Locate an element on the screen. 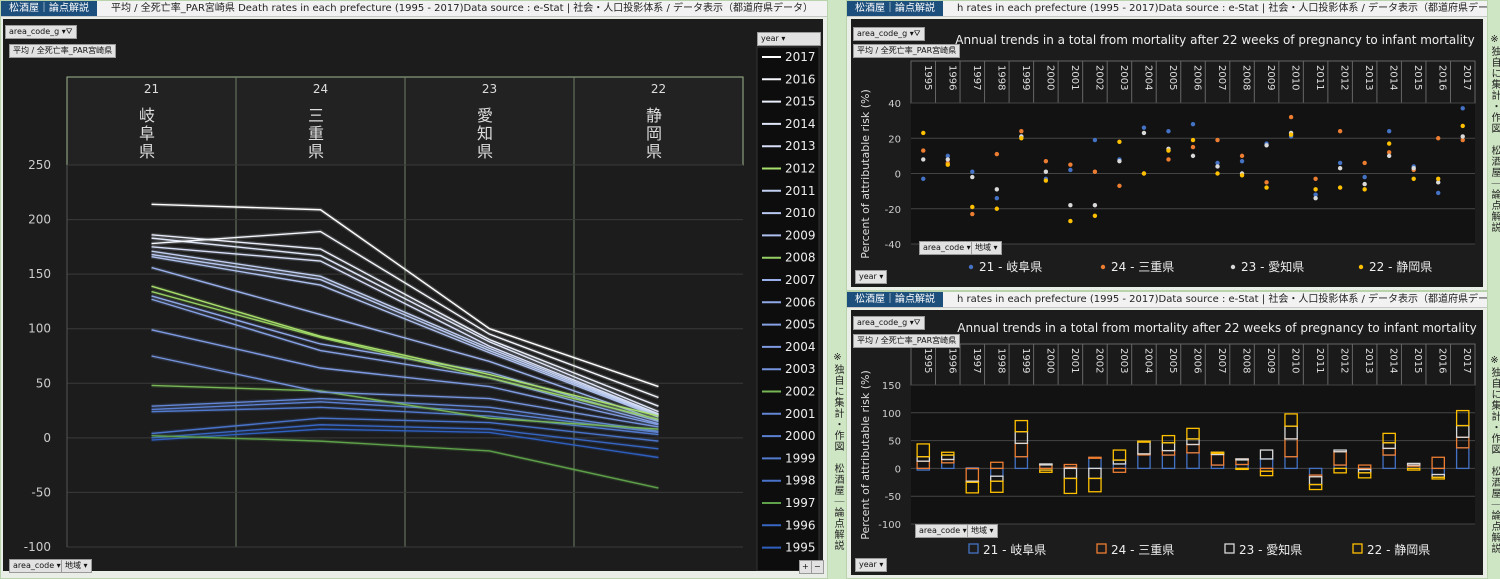 The image size is (1500, 579). legend-label: 1996 is located at coordinates (800, 525).